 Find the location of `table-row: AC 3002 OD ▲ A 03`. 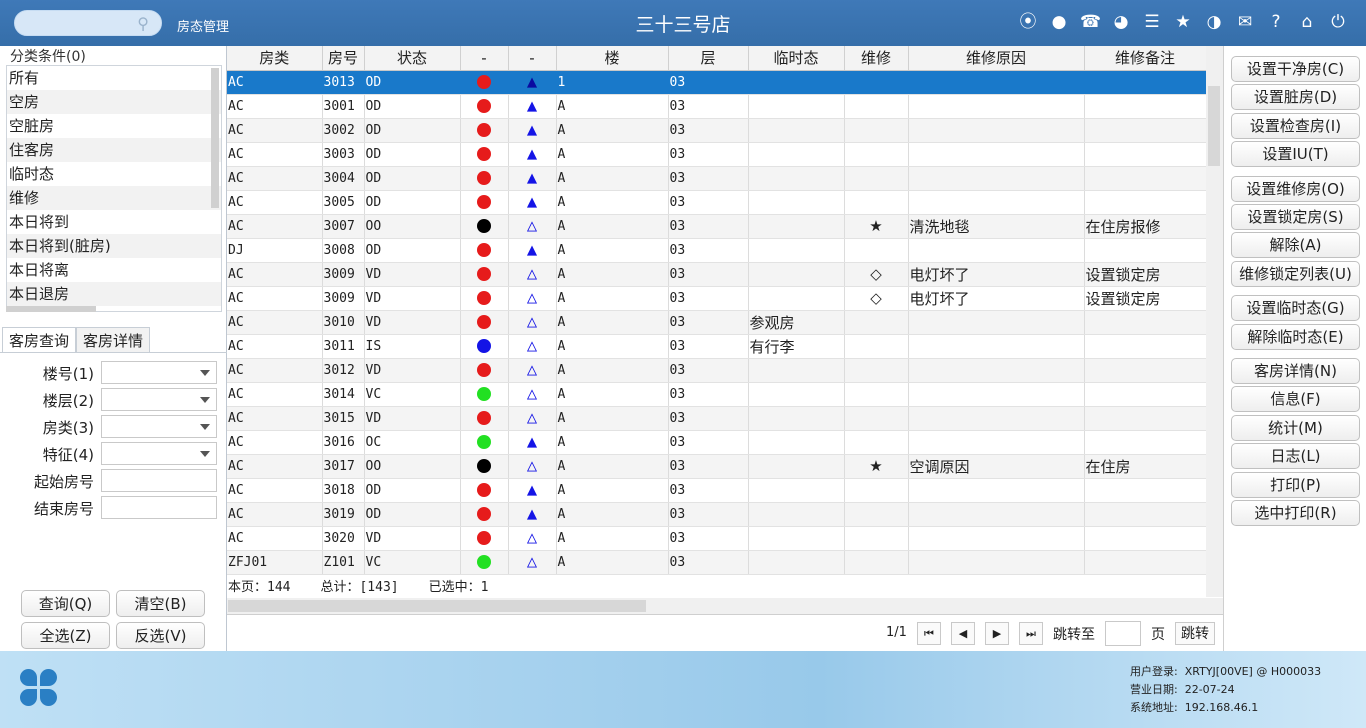

table-row: AC 3002 OD ▲ A 03 is located at coordinates (716, 130).